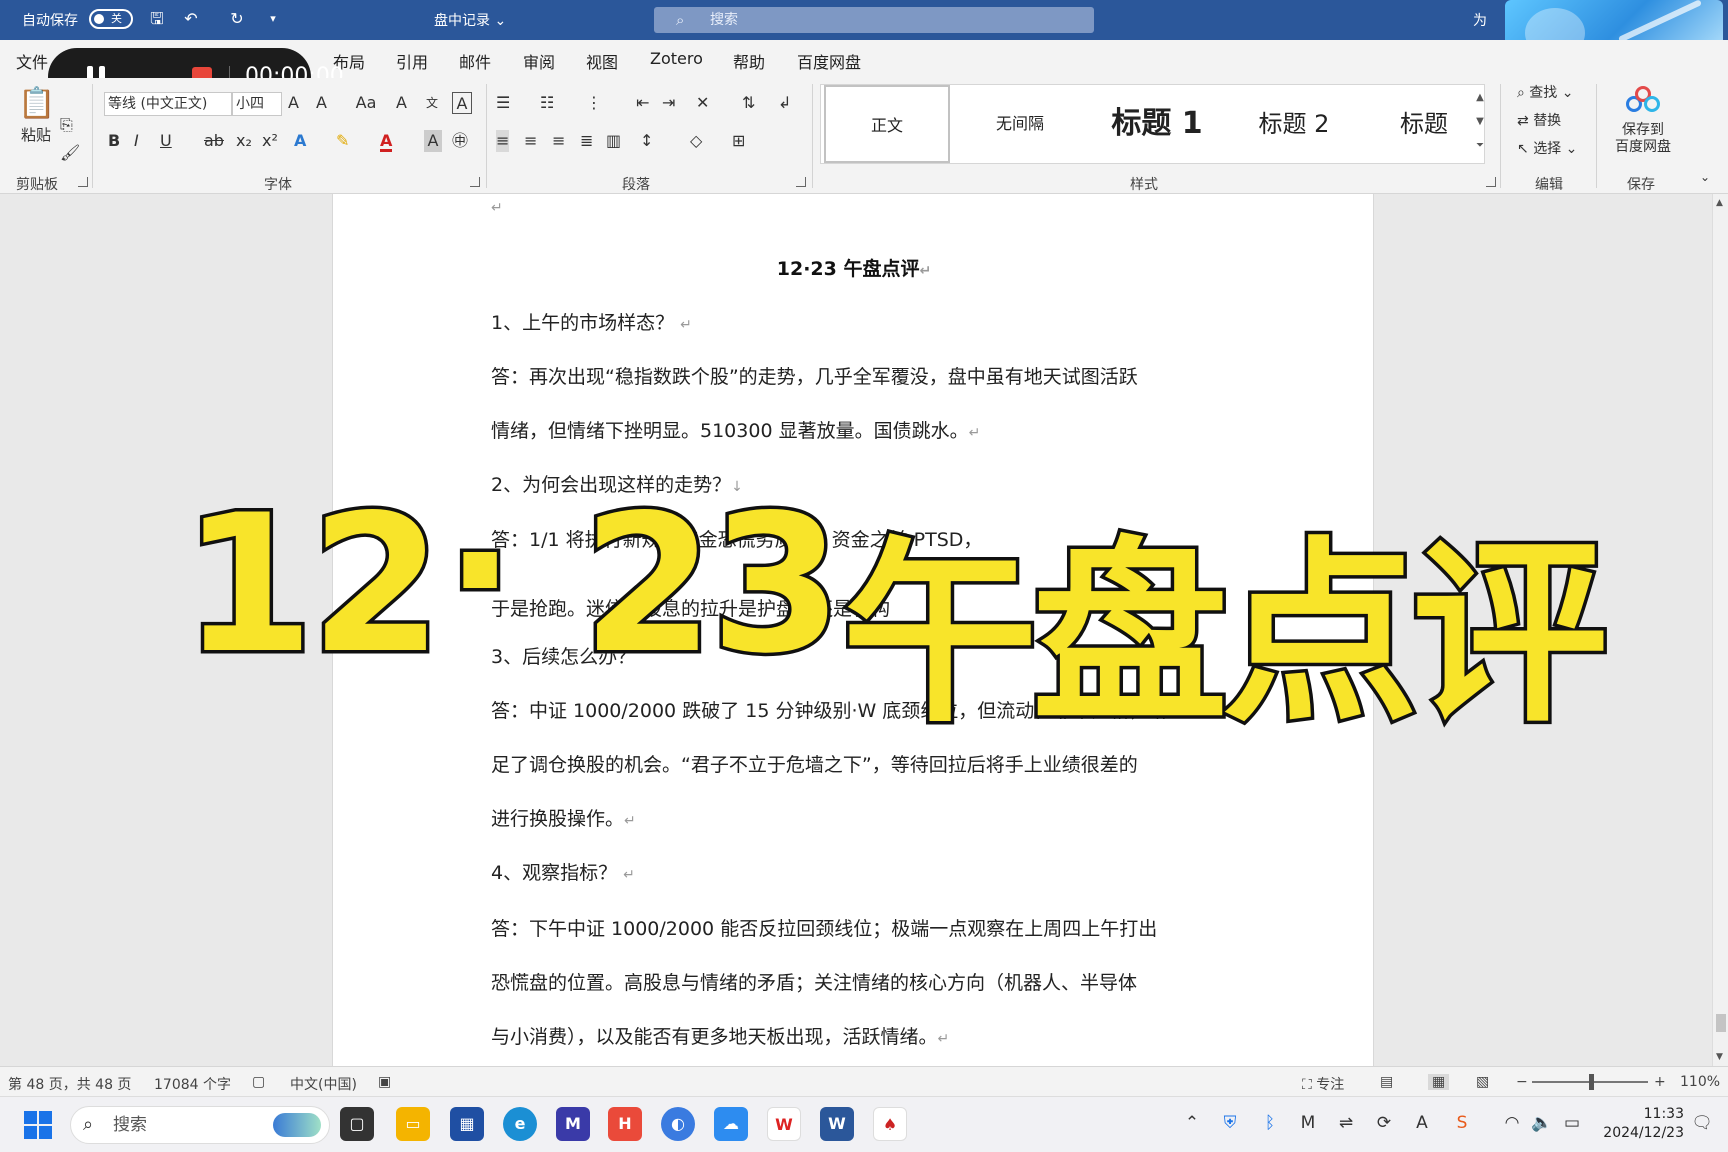 The width and height of the screenshot is (1728, 1152). What do you see at coordinates (558, 141) in the screenshot?
I see `align-right-icon: ≡` at bounding box center [558, 141].